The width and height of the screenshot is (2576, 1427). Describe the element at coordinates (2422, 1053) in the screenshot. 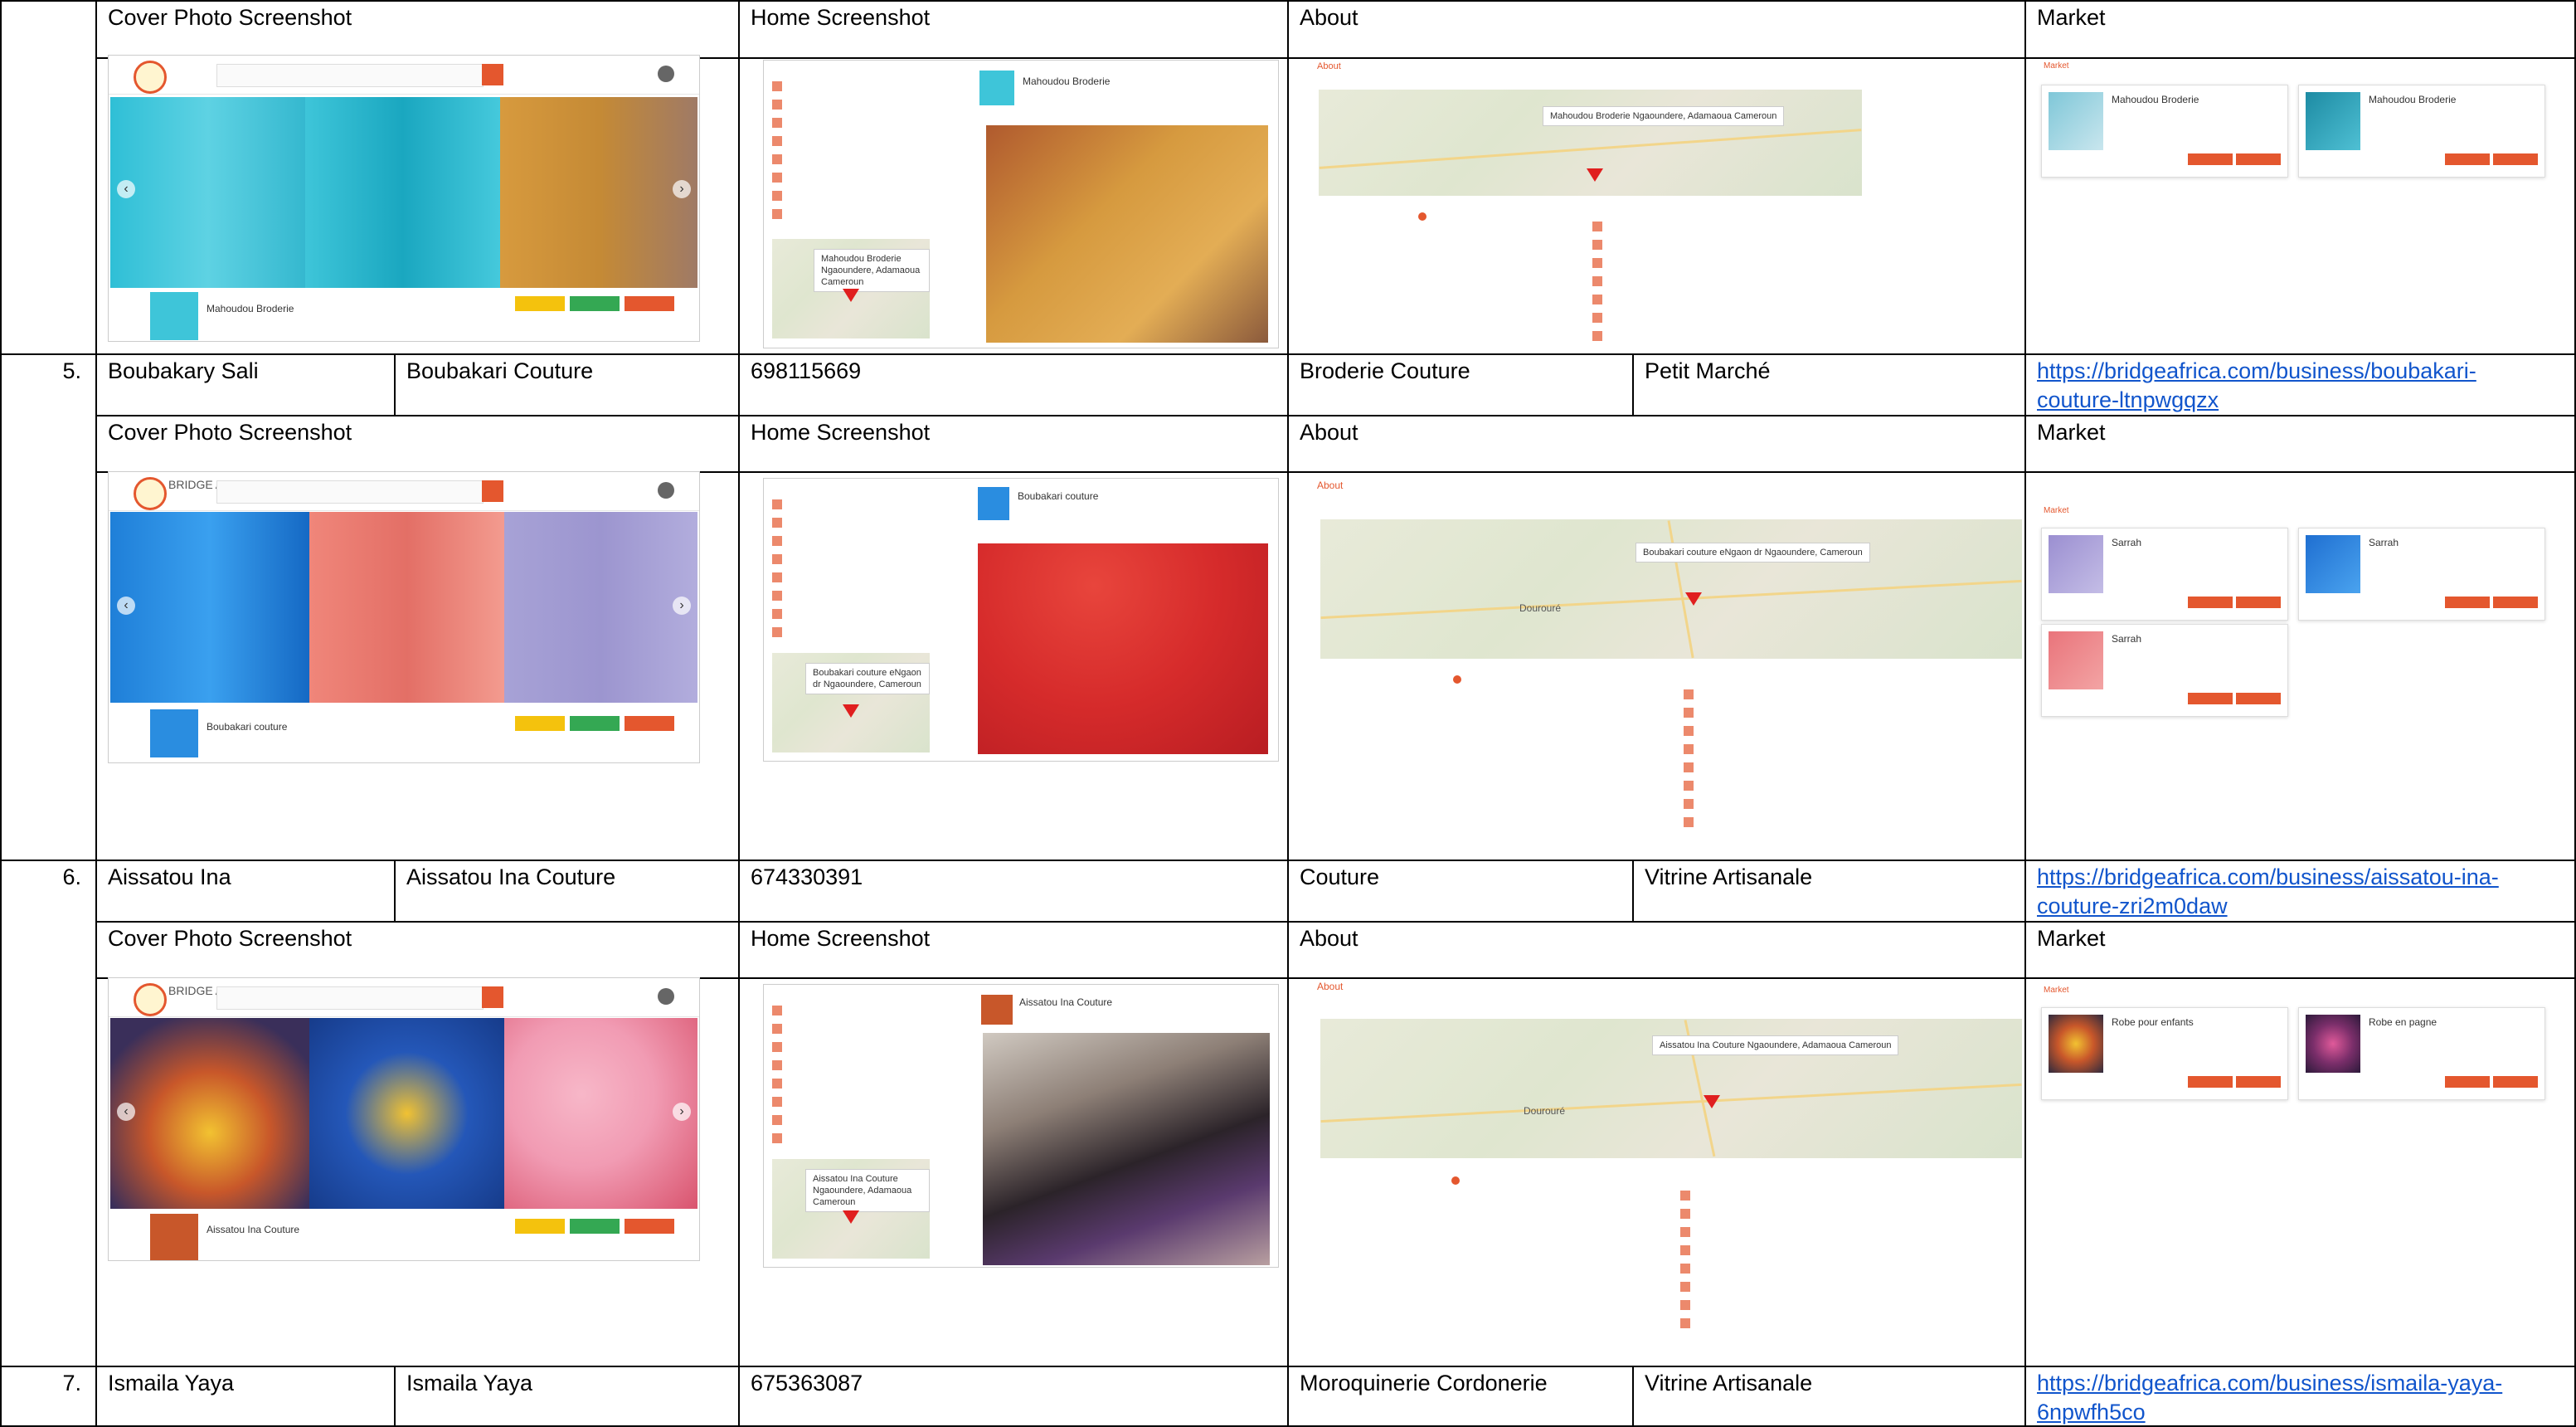

I see `product-card: Robe en pagne` at that location.